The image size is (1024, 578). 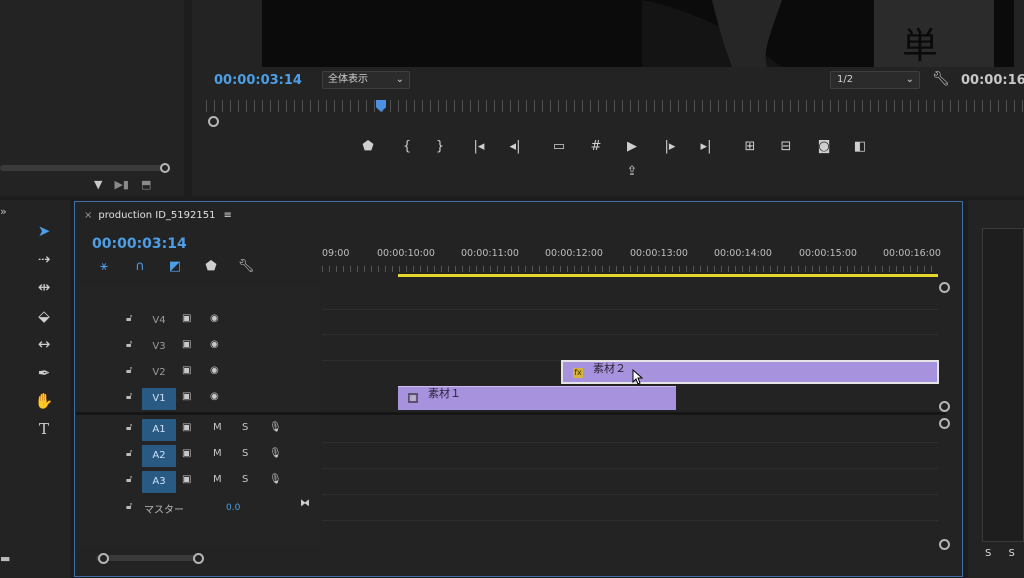 What do you see at coordinates (944, 406) in the screenshot?
I see `video-scroll-handle` at bounding box center [944, 406].